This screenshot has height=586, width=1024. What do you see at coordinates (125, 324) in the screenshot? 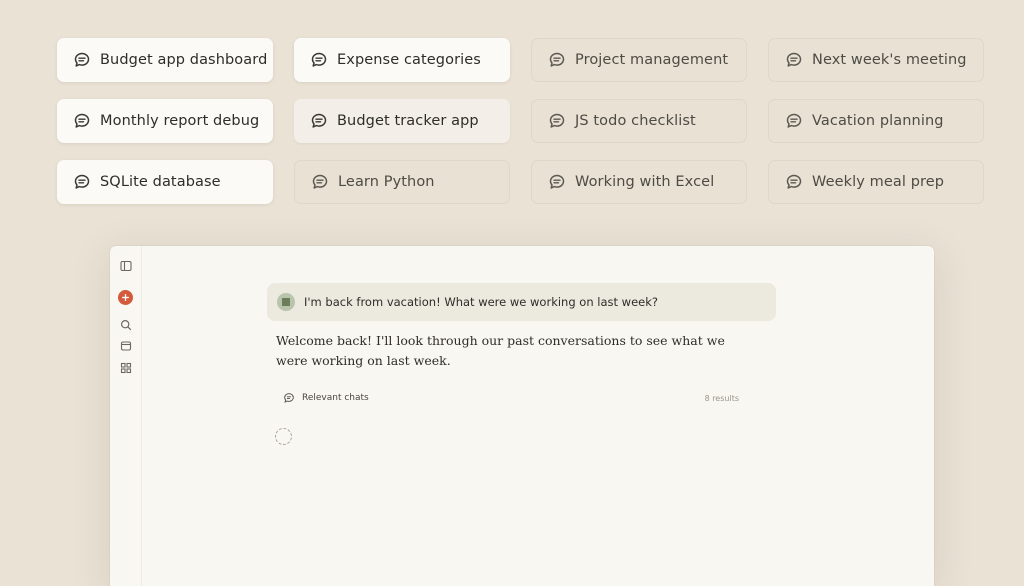
I see `search-icon` at bounding box center [125, 324].